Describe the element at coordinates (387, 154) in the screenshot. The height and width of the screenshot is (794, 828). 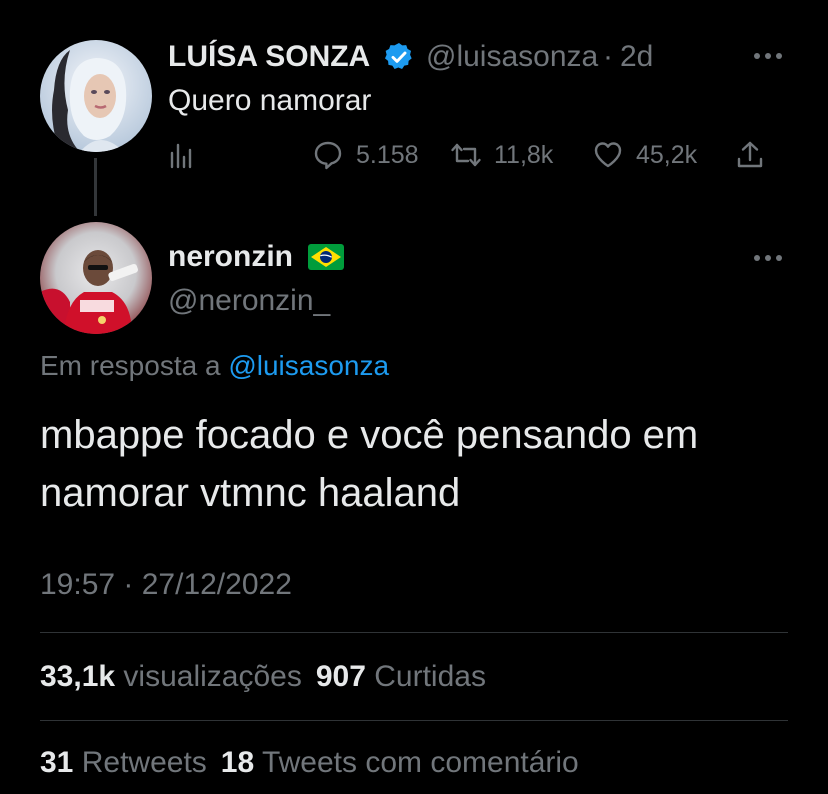
I see `reply-count: 5.158` at that location.